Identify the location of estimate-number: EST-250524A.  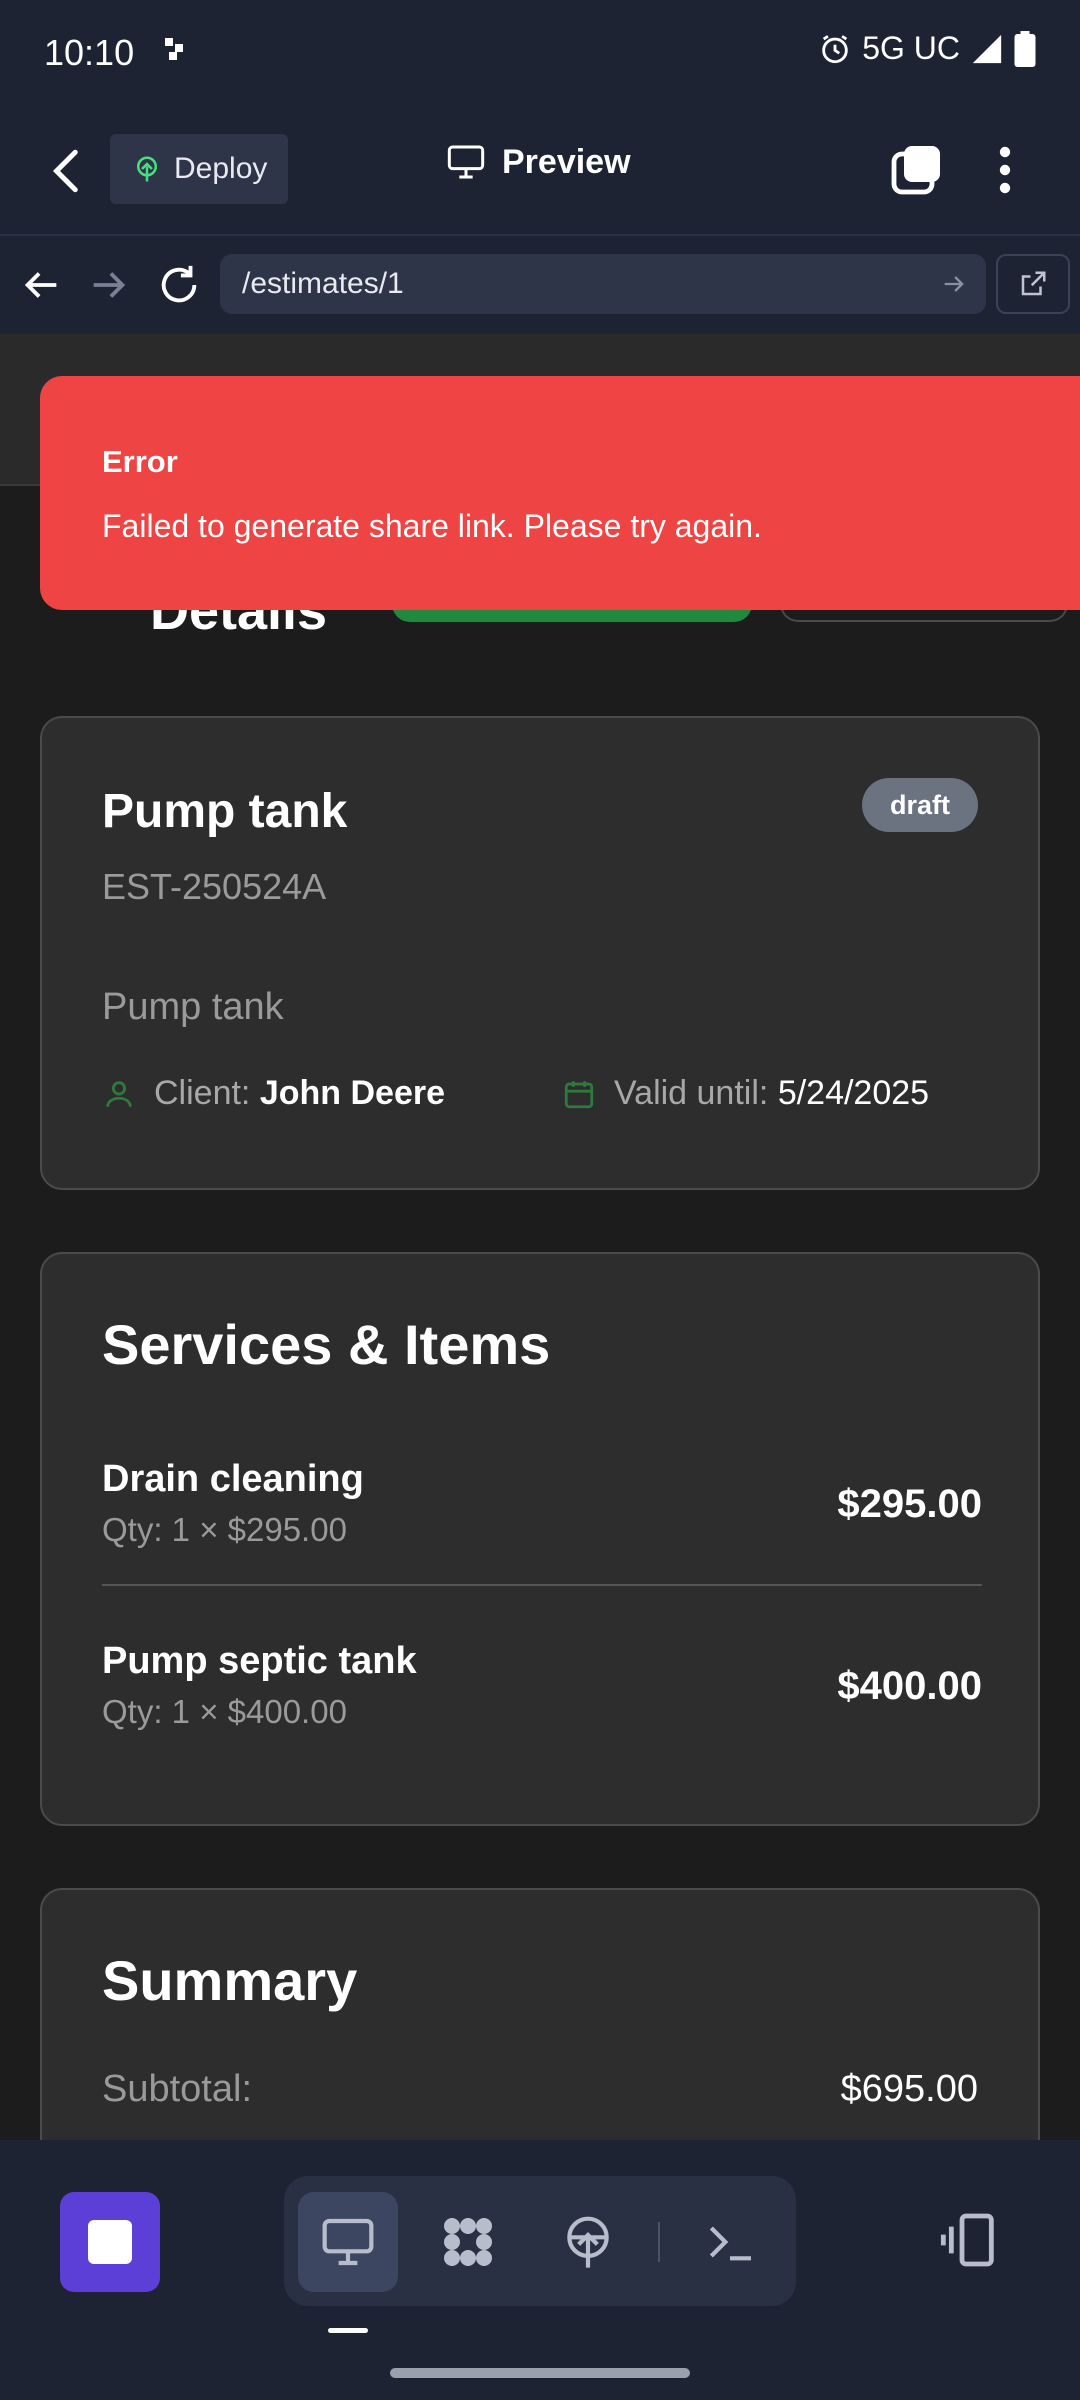
(214, 886).